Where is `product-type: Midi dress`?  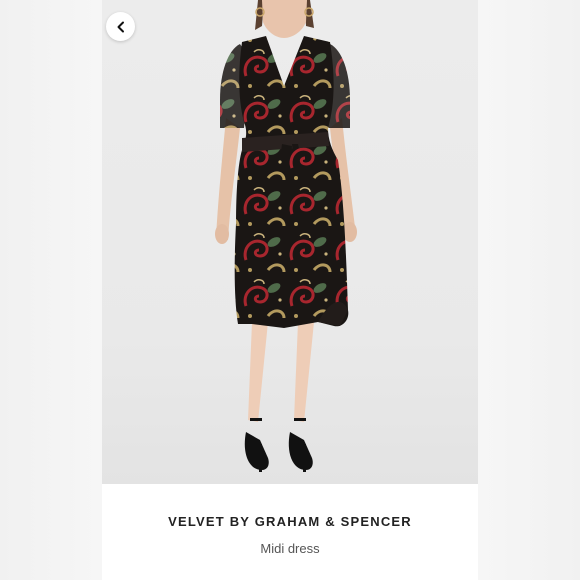
product-type: Midi dress is located at coordinates (290, 548).